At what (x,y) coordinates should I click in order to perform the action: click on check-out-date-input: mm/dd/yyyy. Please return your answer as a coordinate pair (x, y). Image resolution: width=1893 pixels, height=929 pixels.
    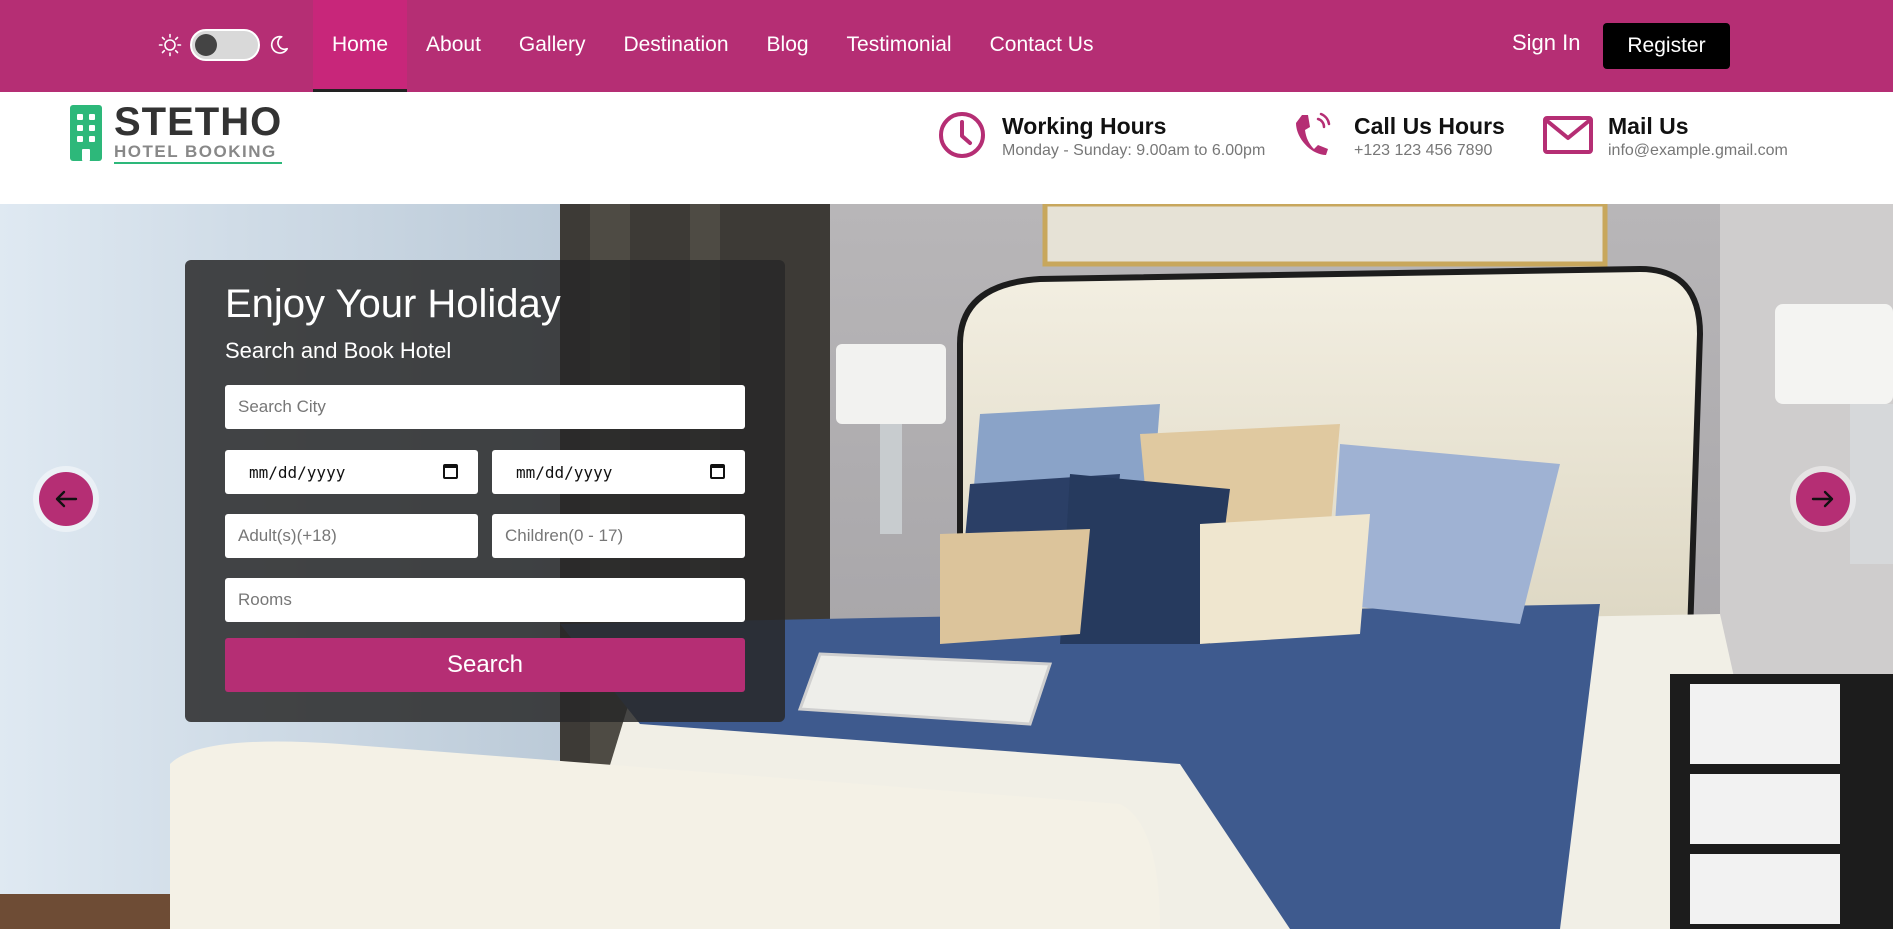
    Looking at the image, I should click on (618, 472).